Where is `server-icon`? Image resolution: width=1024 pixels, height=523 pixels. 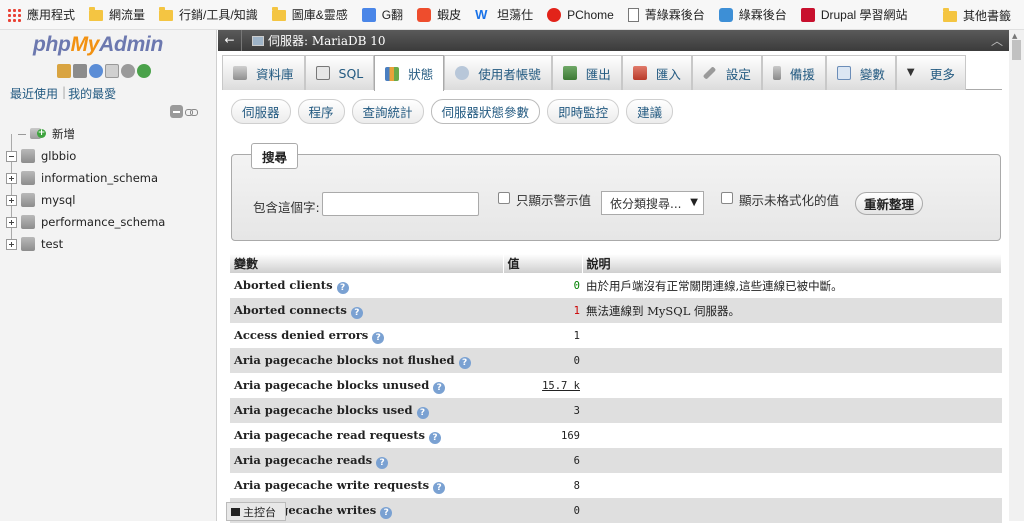
server-icon is located at coordinates (258, 40).